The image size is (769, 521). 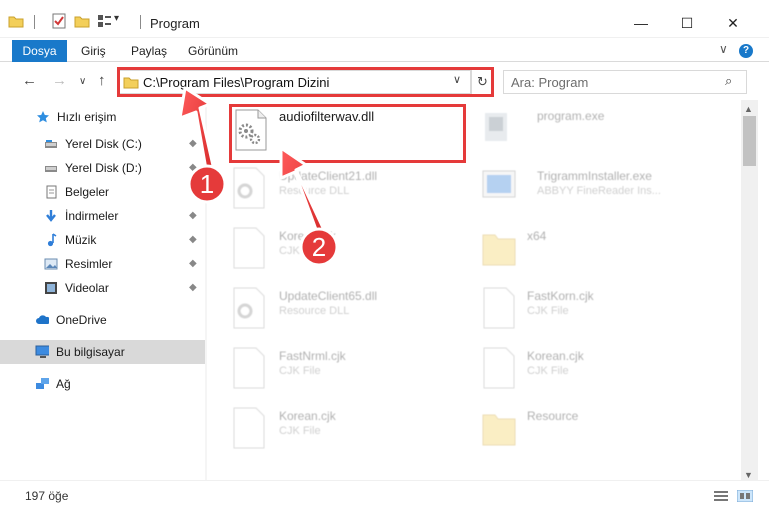 I want to click on file-name: program.exe, so click(x=571, y=116).